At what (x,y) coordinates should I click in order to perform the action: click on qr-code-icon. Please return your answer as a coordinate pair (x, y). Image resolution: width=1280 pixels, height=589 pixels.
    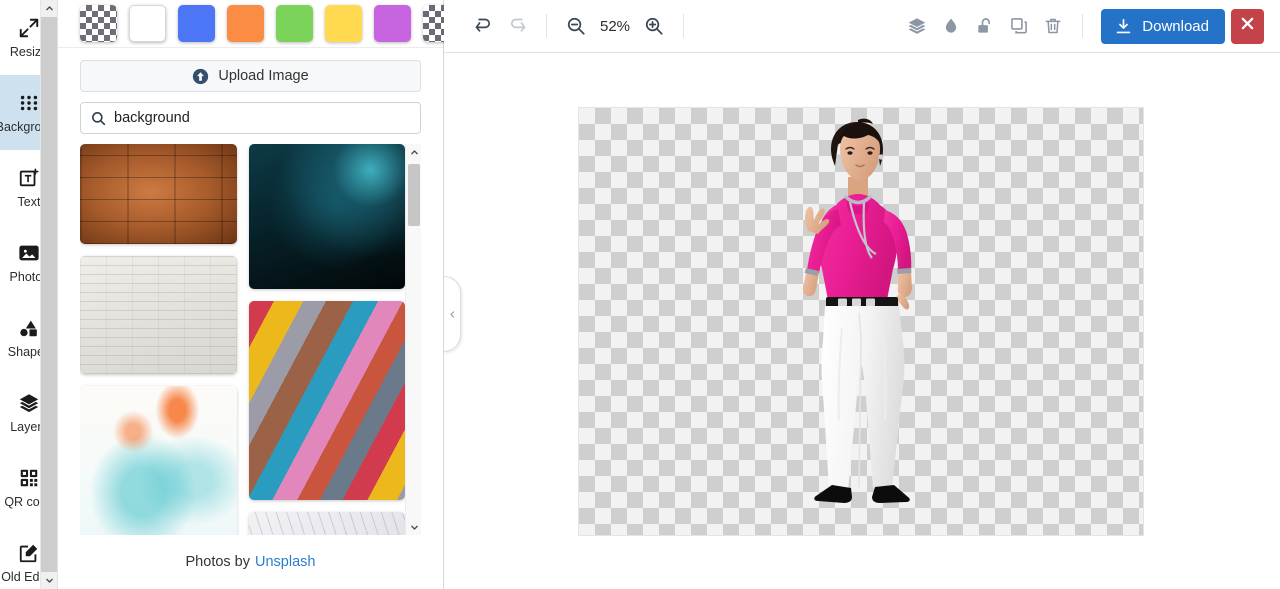
    Looking at the image, I should click on (29, 478).